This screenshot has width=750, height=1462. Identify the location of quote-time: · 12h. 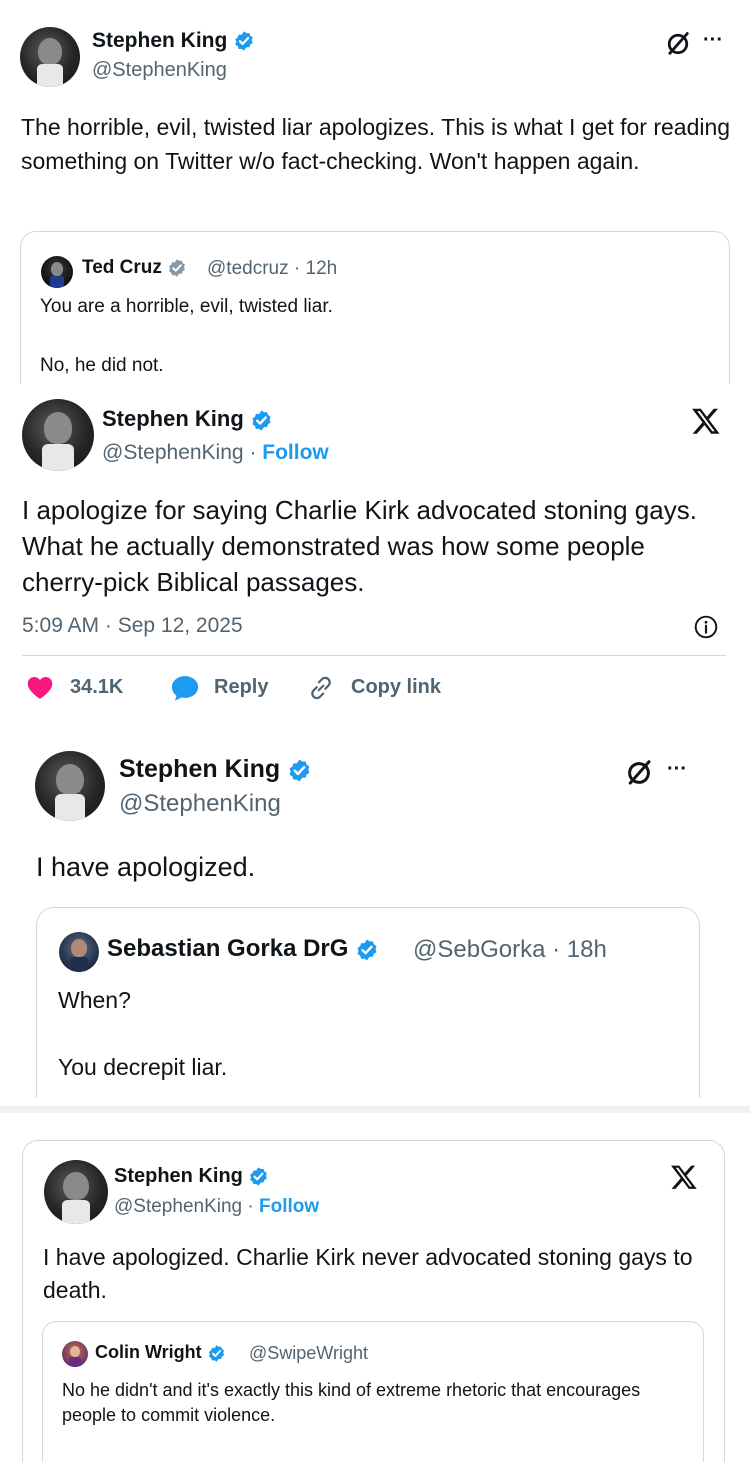
(315, 268).